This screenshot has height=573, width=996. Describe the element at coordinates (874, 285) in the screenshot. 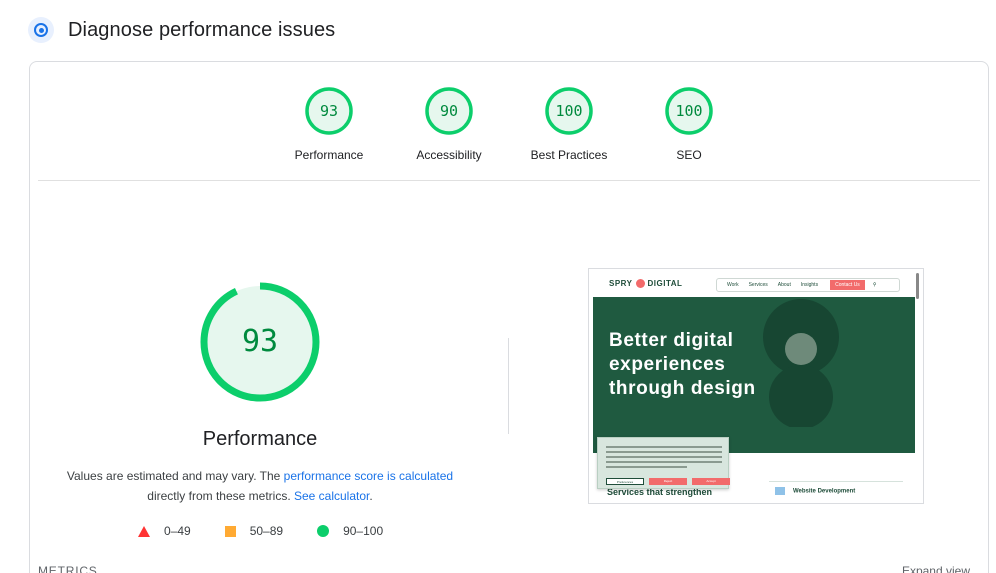

I see `search-icon: ⚲` at that location.